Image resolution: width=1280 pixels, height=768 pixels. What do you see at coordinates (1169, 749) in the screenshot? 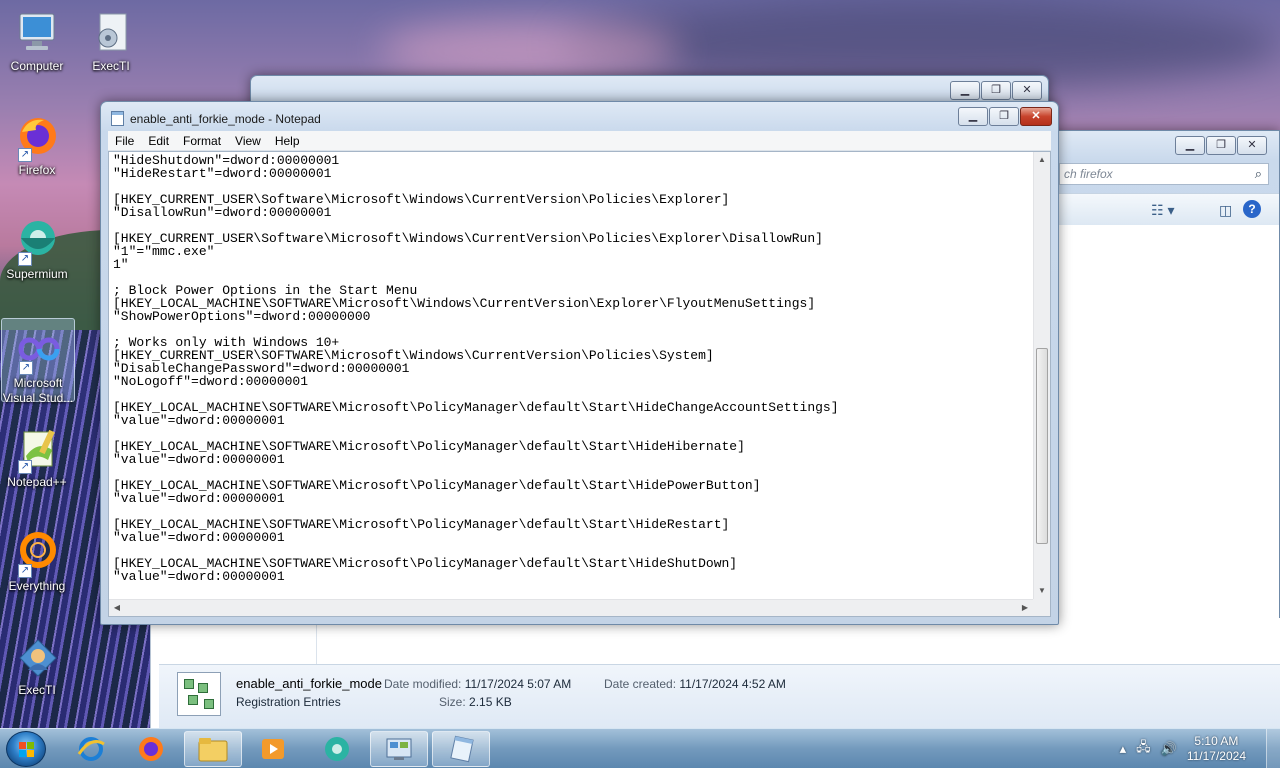
I see `volume-icon: 🔊` at bounding box center [1169, 749].